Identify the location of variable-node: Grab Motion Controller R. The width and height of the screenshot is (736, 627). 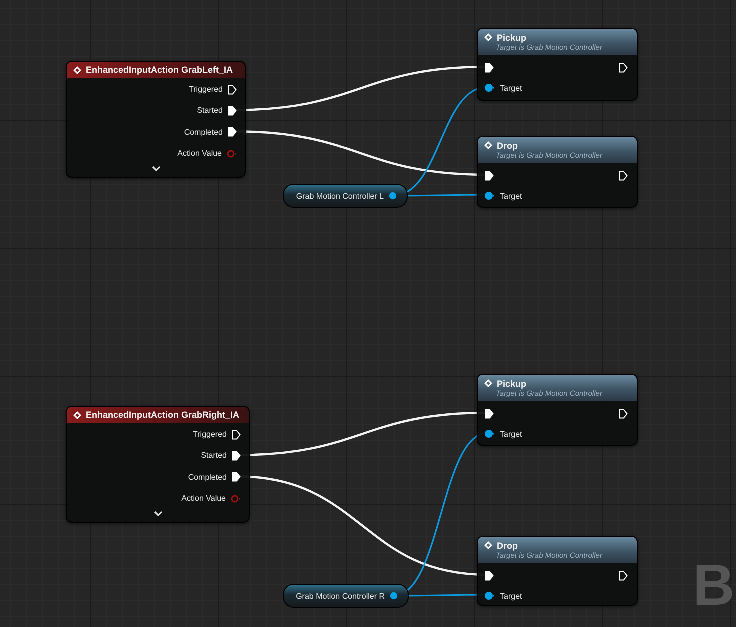
(346, 596).